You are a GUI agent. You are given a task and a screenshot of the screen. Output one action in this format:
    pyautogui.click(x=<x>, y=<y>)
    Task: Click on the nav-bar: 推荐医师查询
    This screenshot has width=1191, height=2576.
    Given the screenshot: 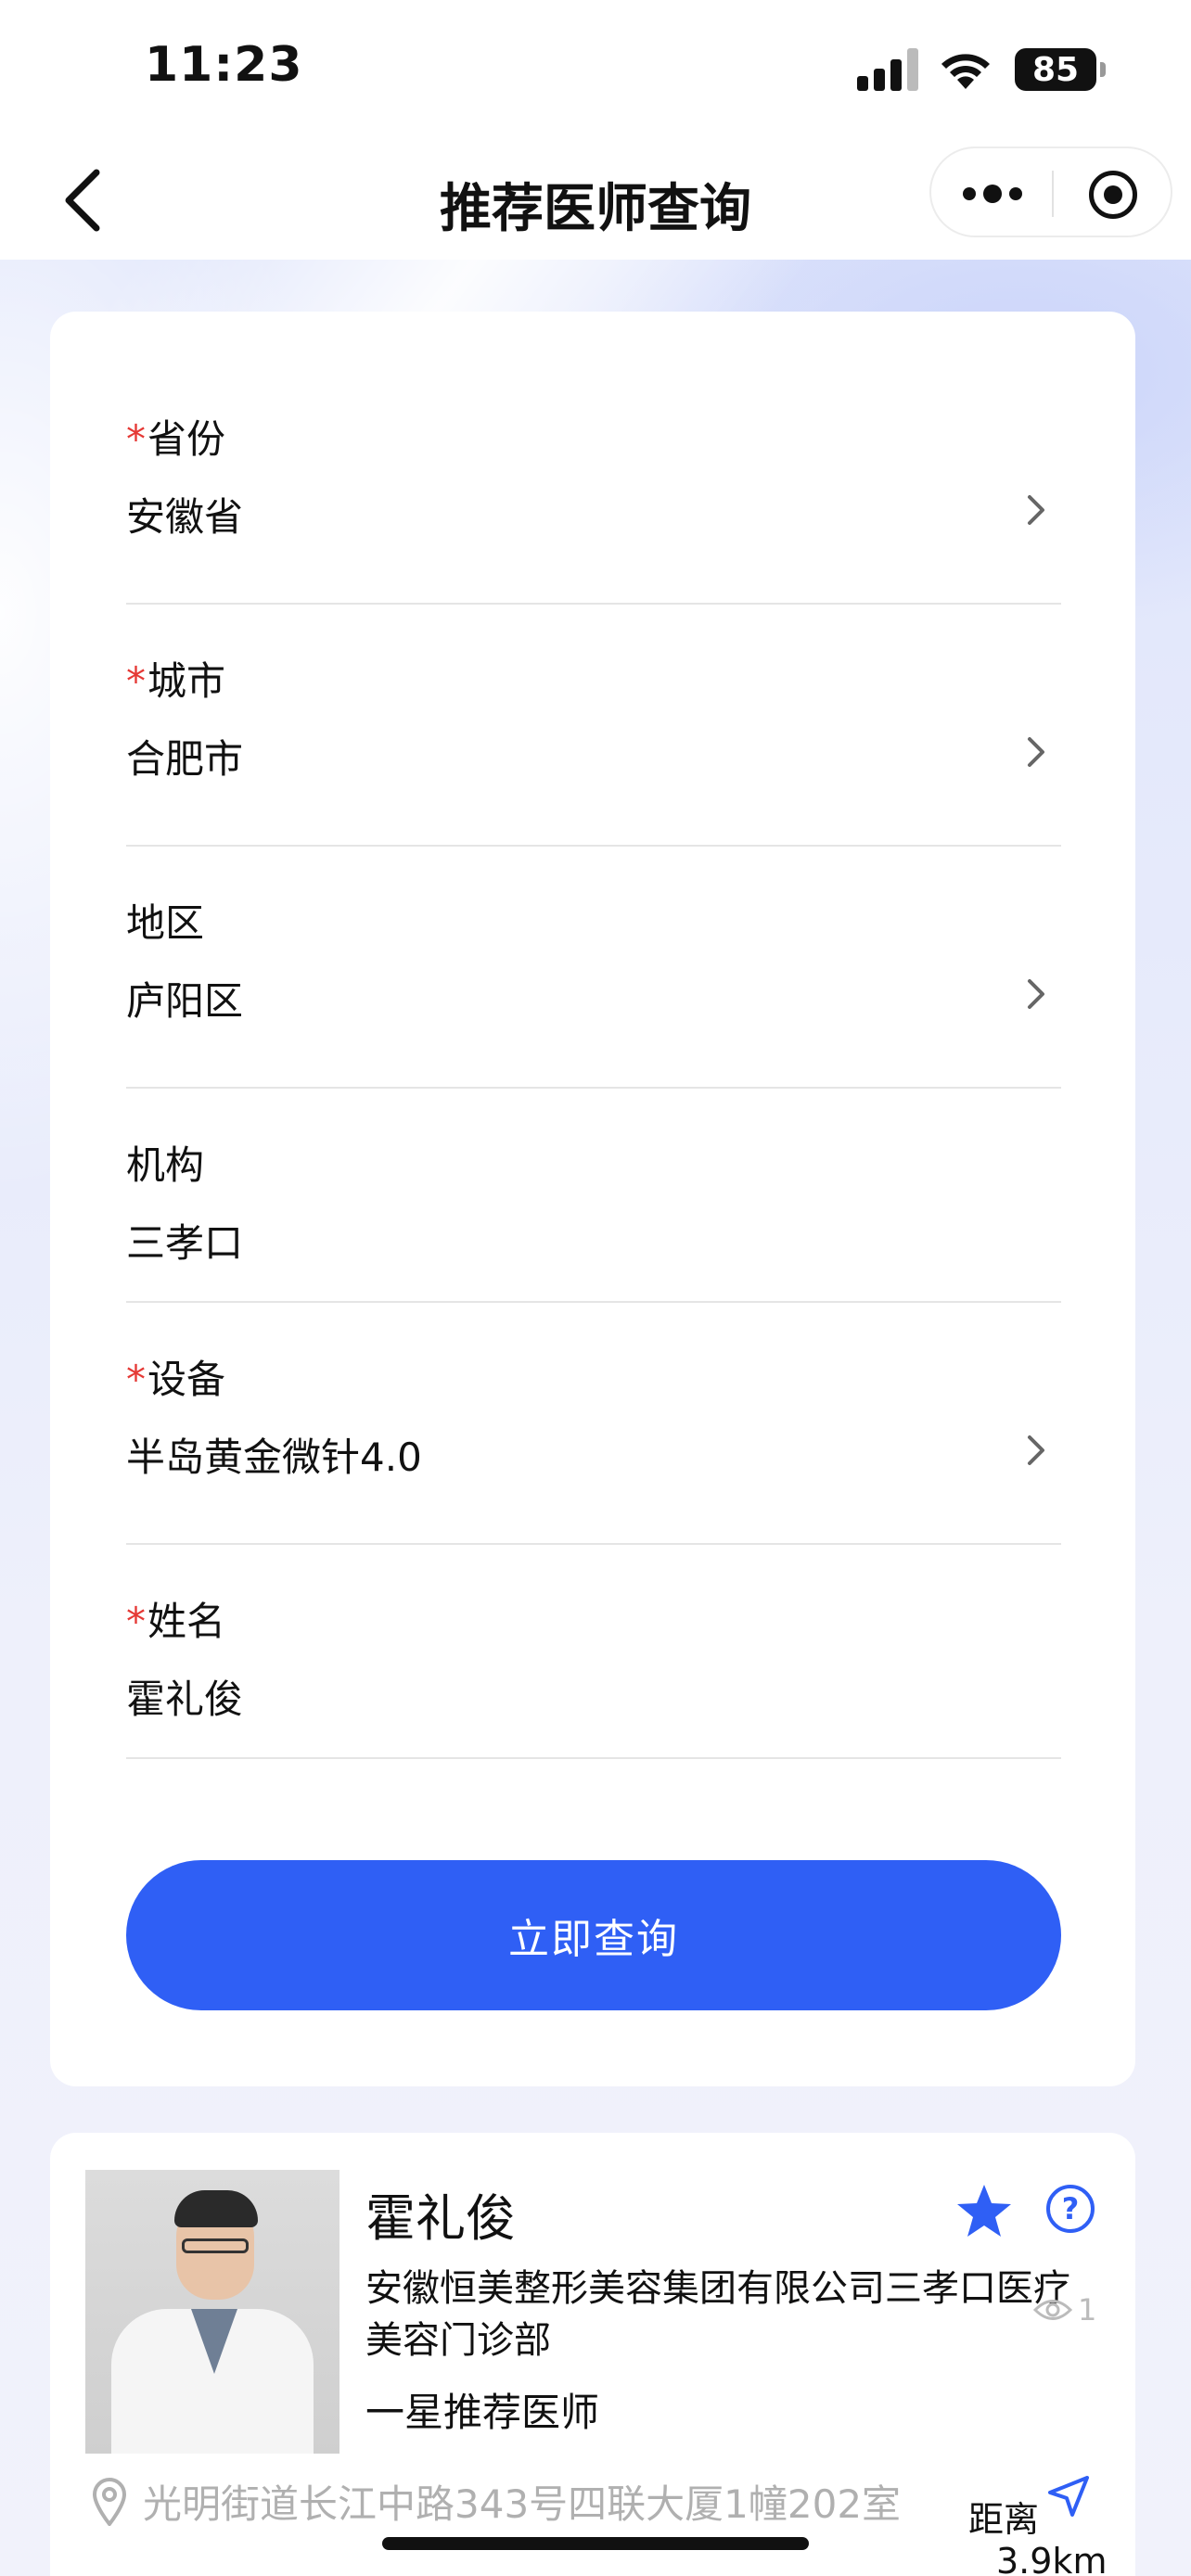 What is the action you would take?
    pyautogui.click(x=595, y=199)
    